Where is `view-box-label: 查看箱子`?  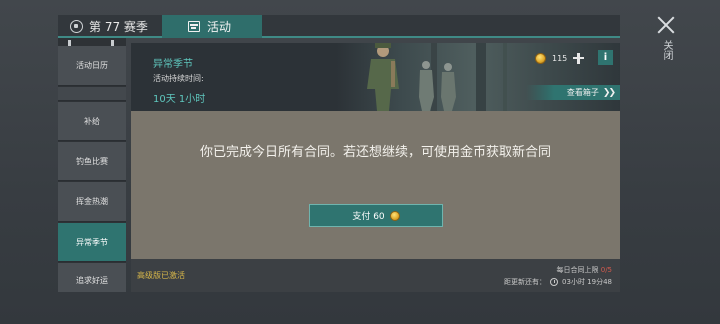
view-box-label: 查看箱子 is located at coordinates (582, 92).